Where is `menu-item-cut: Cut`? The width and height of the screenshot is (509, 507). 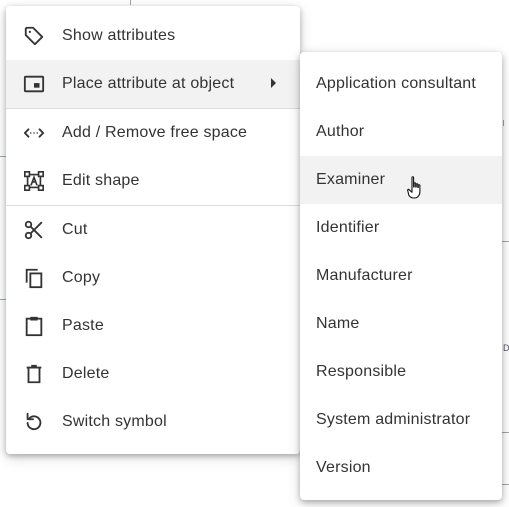 menu-item-cut: Cut is located at coordinates (153, 230).